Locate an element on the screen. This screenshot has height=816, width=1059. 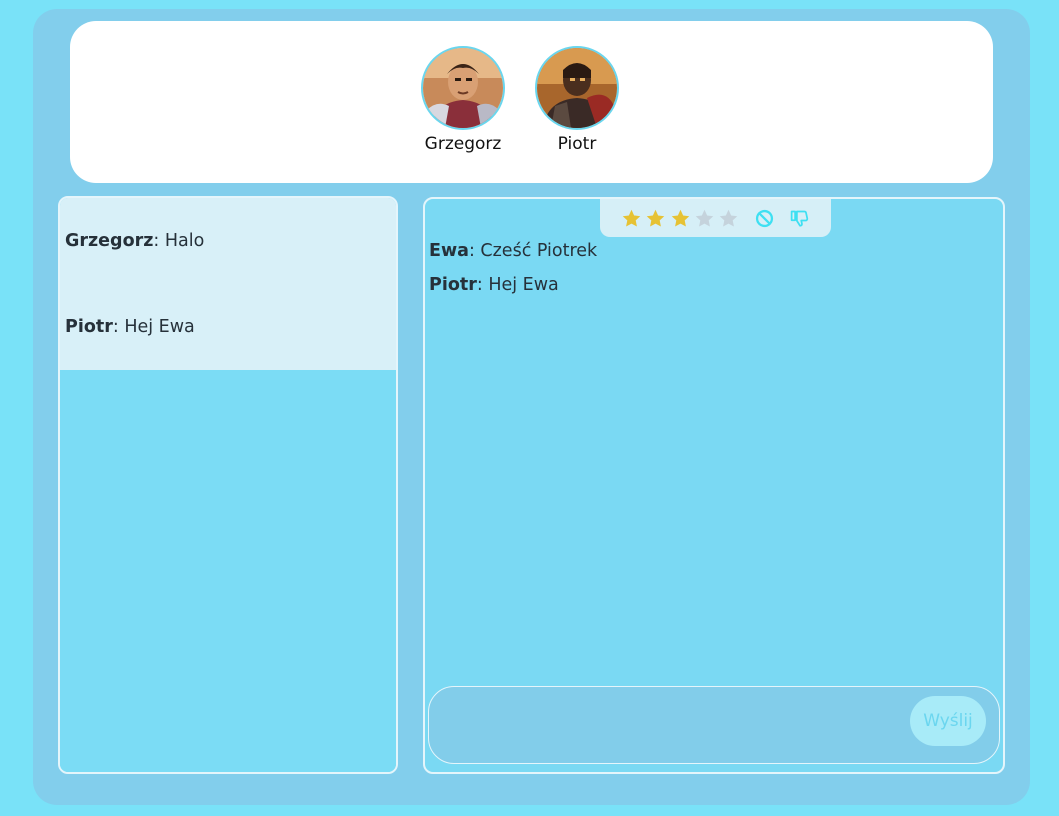
send-button: Wyślij is located at coordinates (948, 721).